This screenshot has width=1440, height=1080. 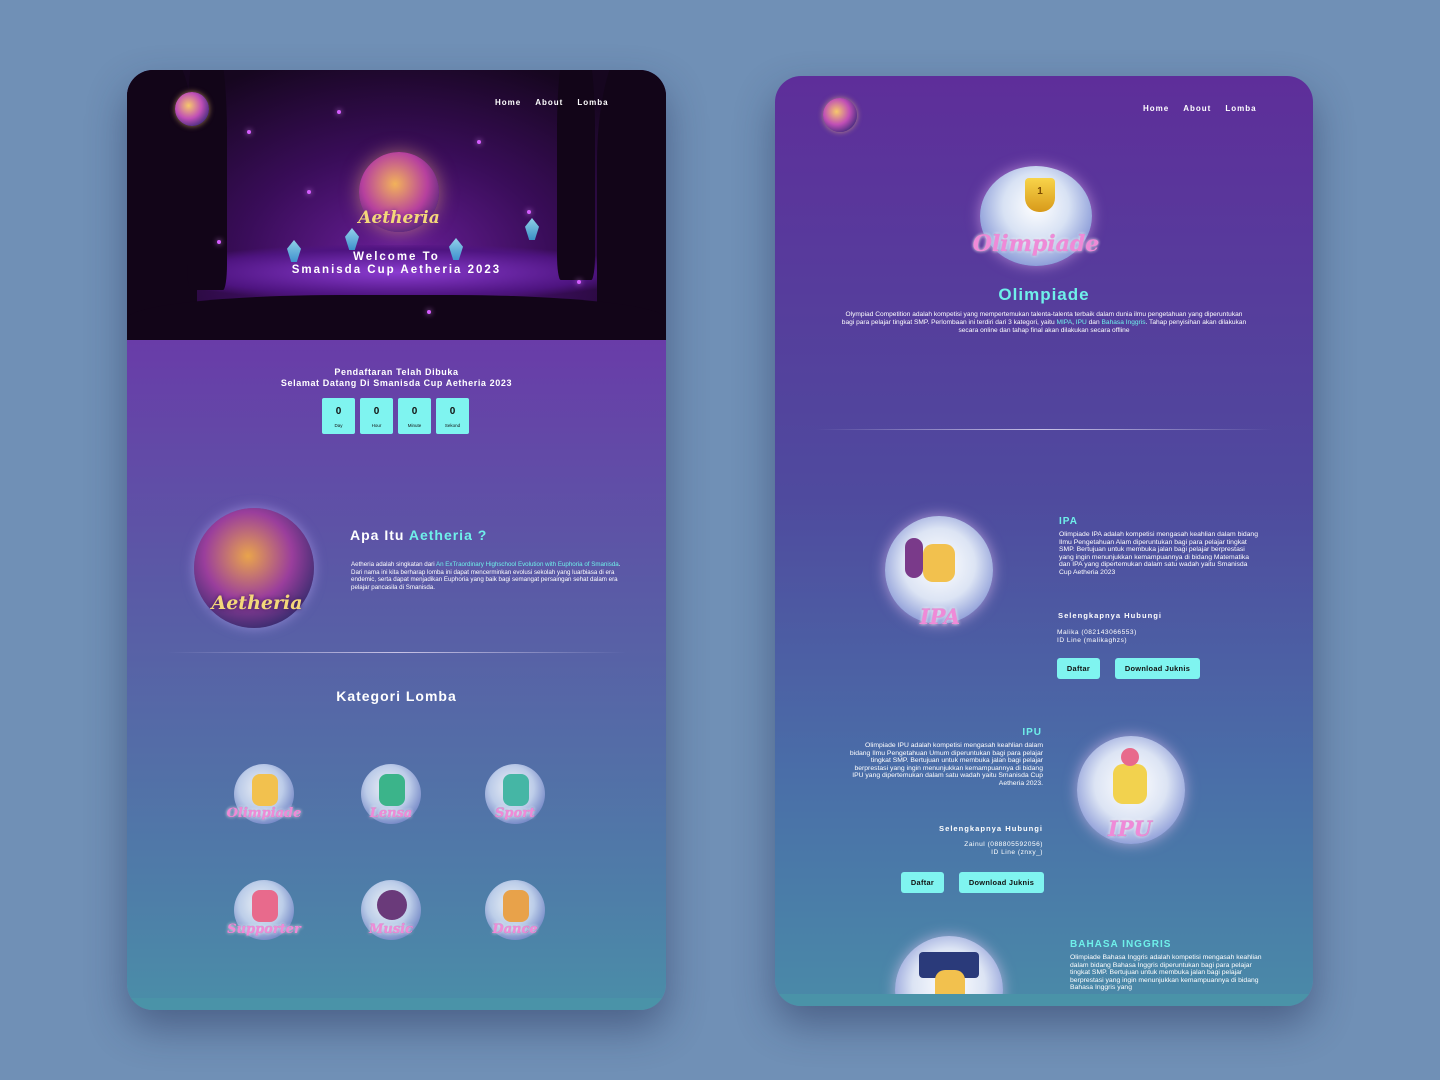 What do you see at coordinates (414, 416) in the screenshot?
I see `countdown-minute: 0 Minute` at bounding box center [414, 416].